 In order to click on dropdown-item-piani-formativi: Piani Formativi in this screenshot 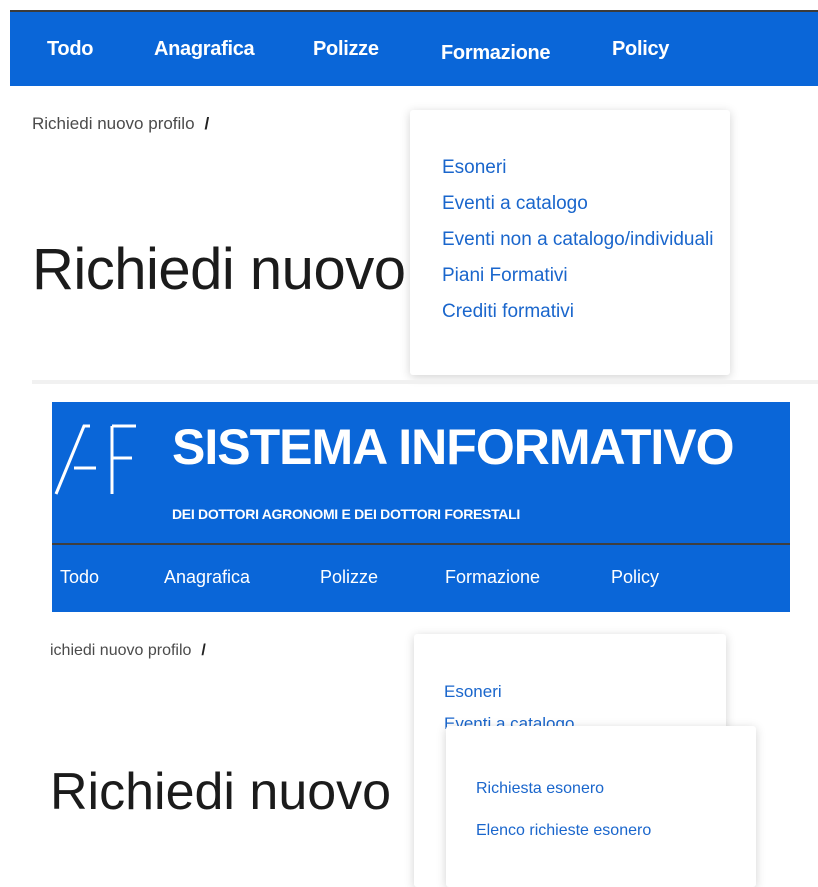, I will do `click(505, 276)`.